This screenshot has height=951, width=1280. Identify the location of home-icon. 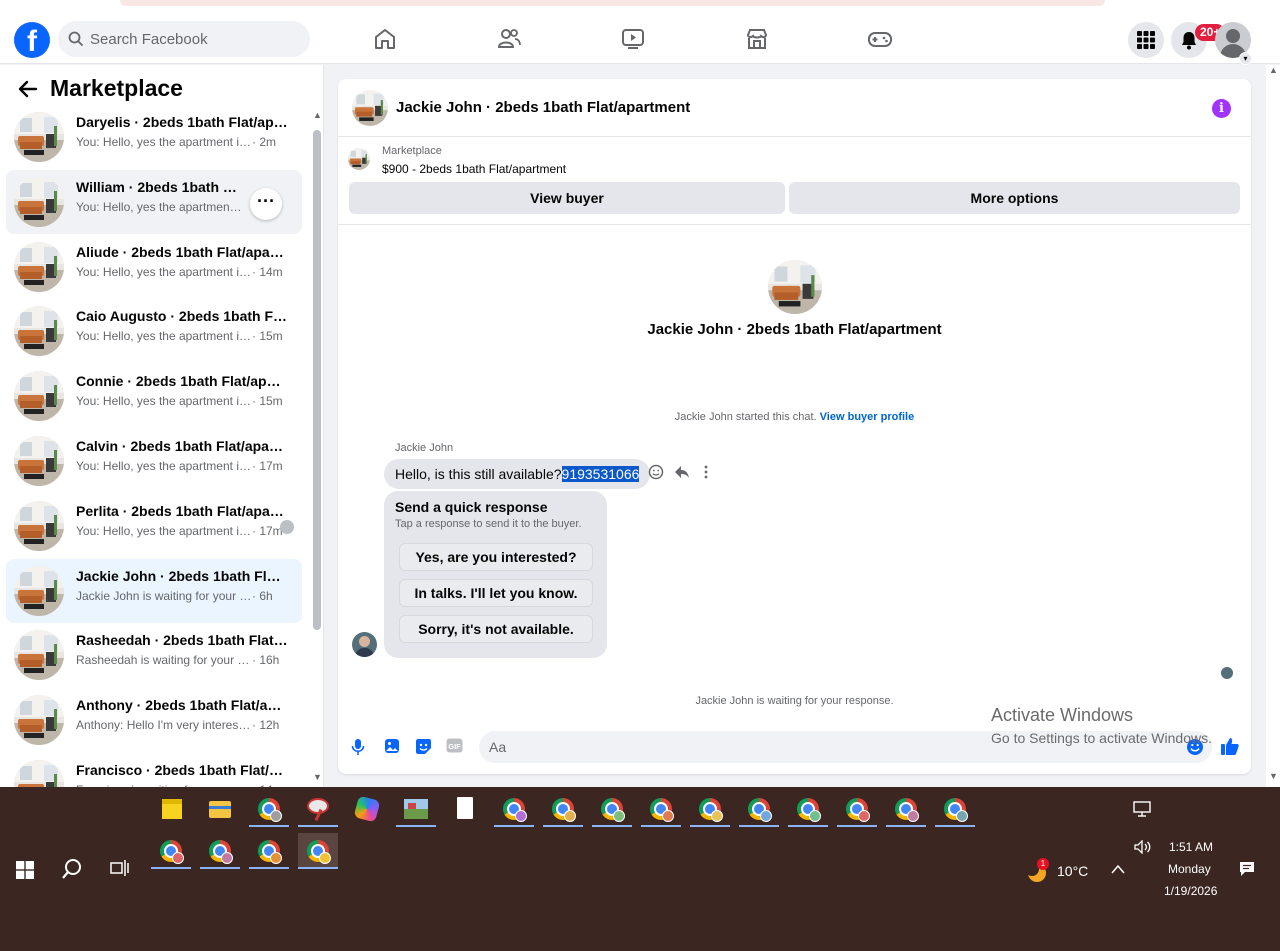
(385, 39).